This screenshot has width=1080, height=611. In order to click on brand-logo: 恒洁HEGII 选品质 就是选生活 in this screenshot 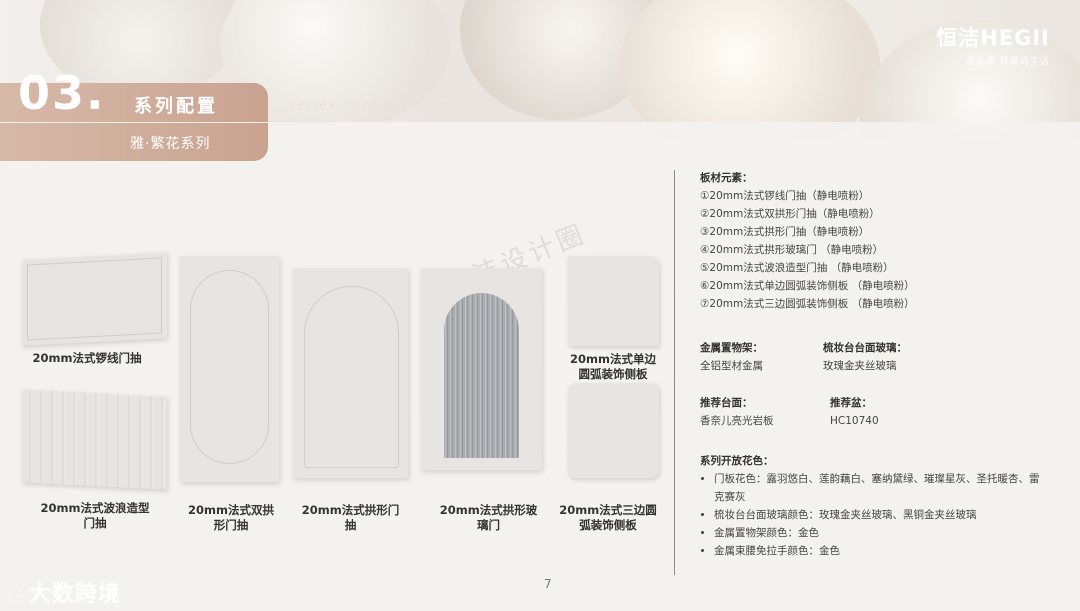, I will do `click(993, 44)`.